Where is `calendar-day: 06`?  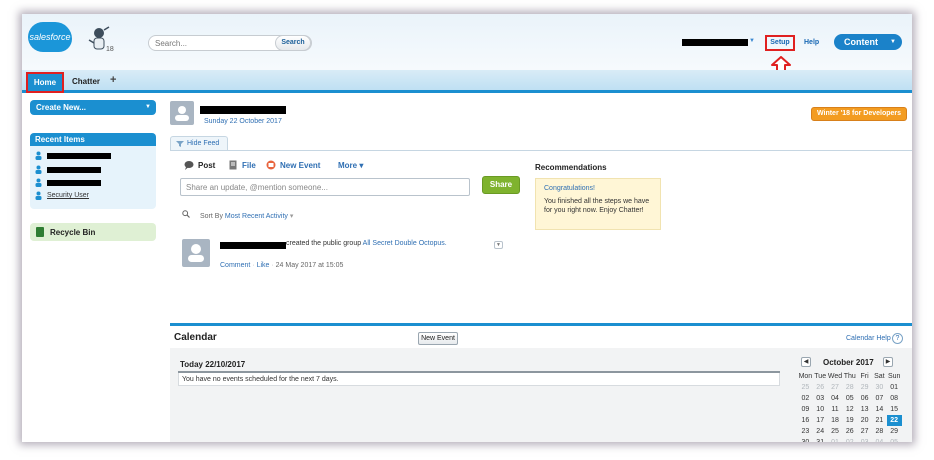 calendar-day: 06 is located at coordinates (864, 398).